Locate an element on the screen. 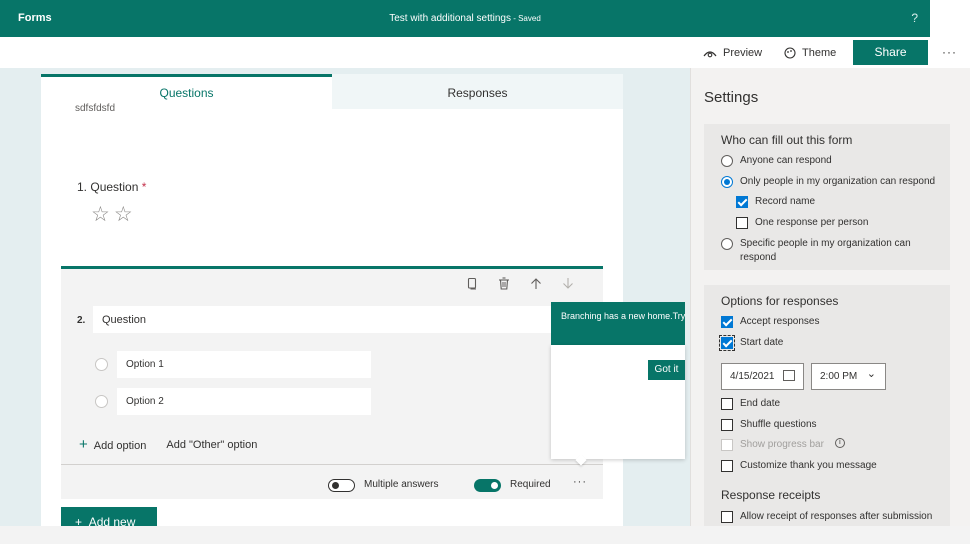 The height and width of the screenshot is (544, 970). question-1-number: 1. is located at coordinates (82, 187).